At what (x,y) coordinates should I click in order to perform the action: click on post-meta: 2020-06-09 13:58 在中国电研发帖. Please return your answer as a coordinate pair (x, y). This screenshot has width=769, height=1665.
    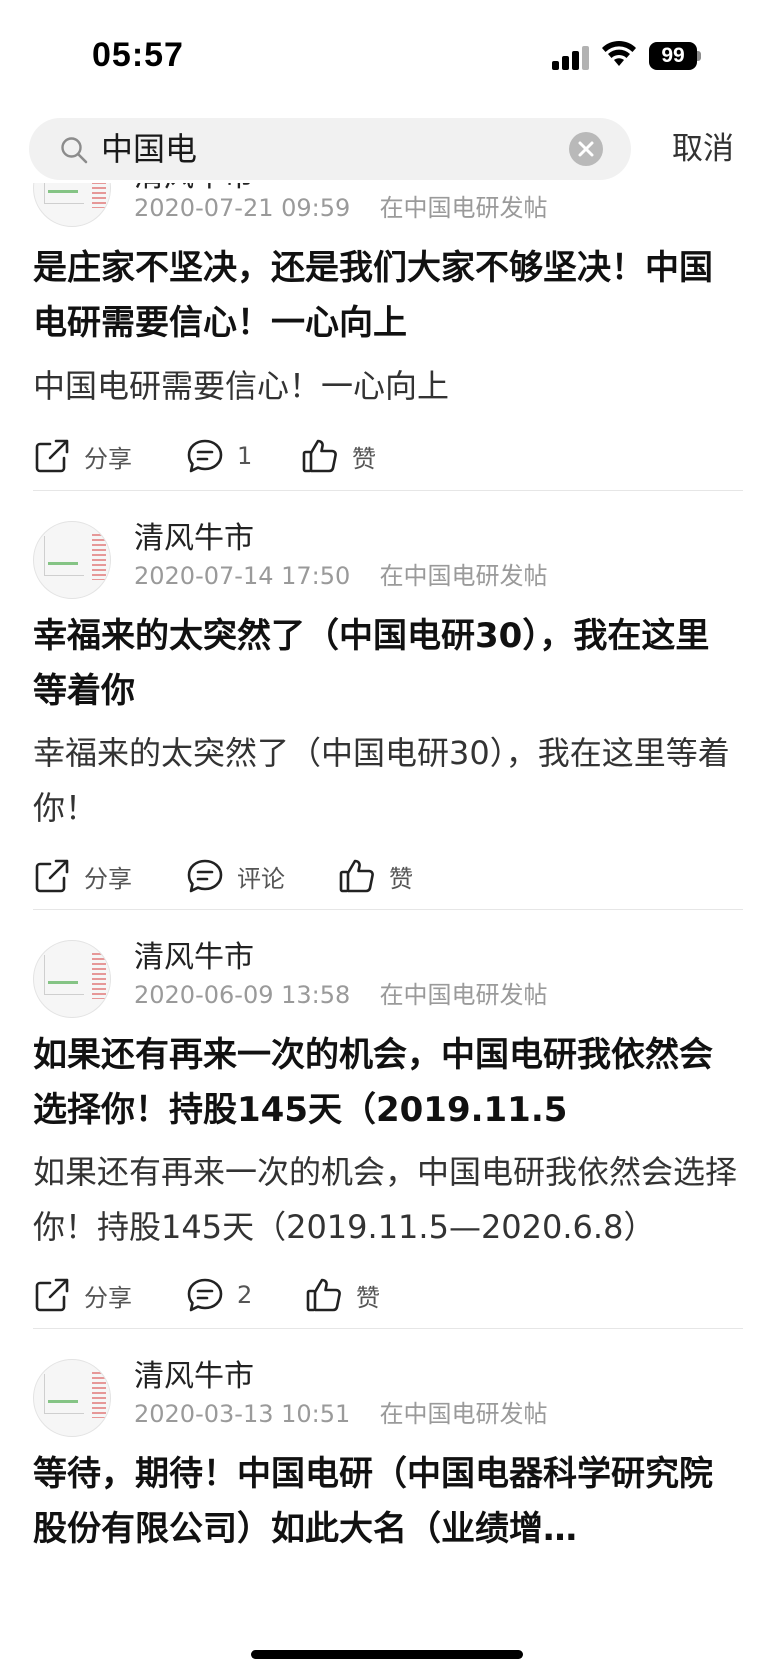
    Looking at the image, I should click on (341, 995).